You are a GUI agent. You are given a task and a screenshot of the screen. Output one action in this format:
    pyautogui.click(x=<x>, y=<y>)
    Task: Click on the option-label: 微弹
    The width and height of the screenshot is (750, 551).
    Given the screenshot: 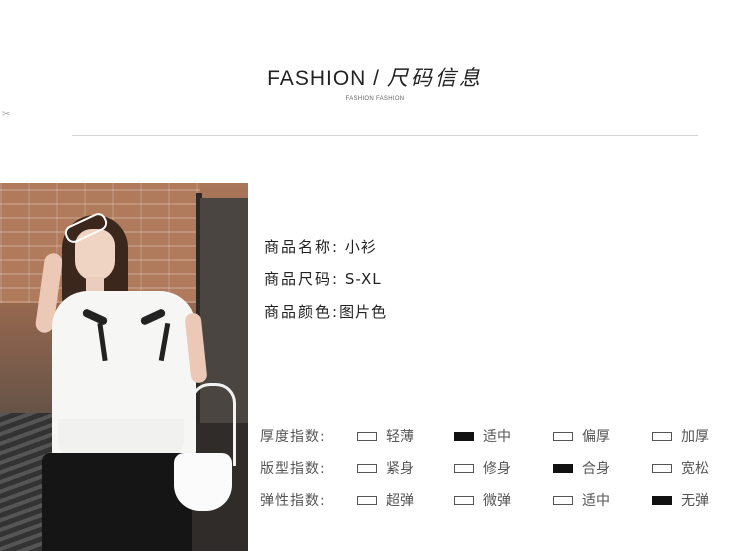 What is the action you would take?
    pyautogui.click(x=497, y=501)
    